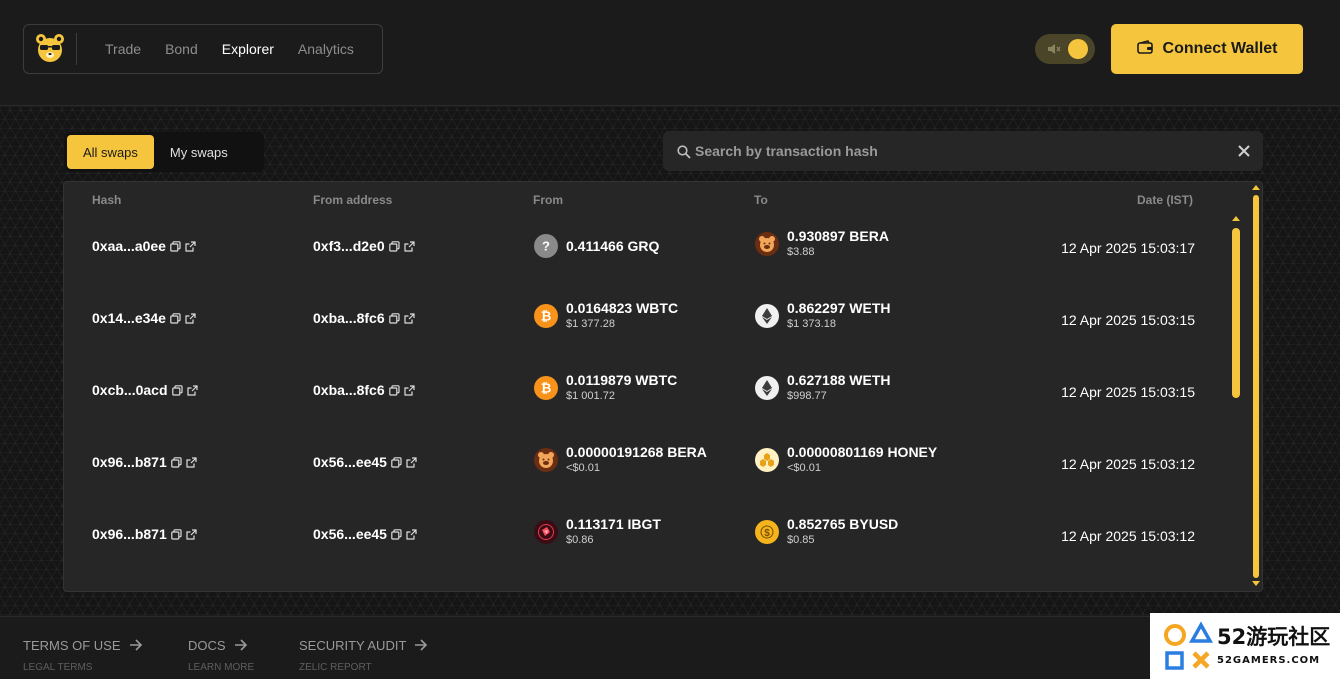 This screenshot has height=679, width=1340. Describe the element at coordinates (76, 49) in the screenshot. I see `nav-divider` at that location.